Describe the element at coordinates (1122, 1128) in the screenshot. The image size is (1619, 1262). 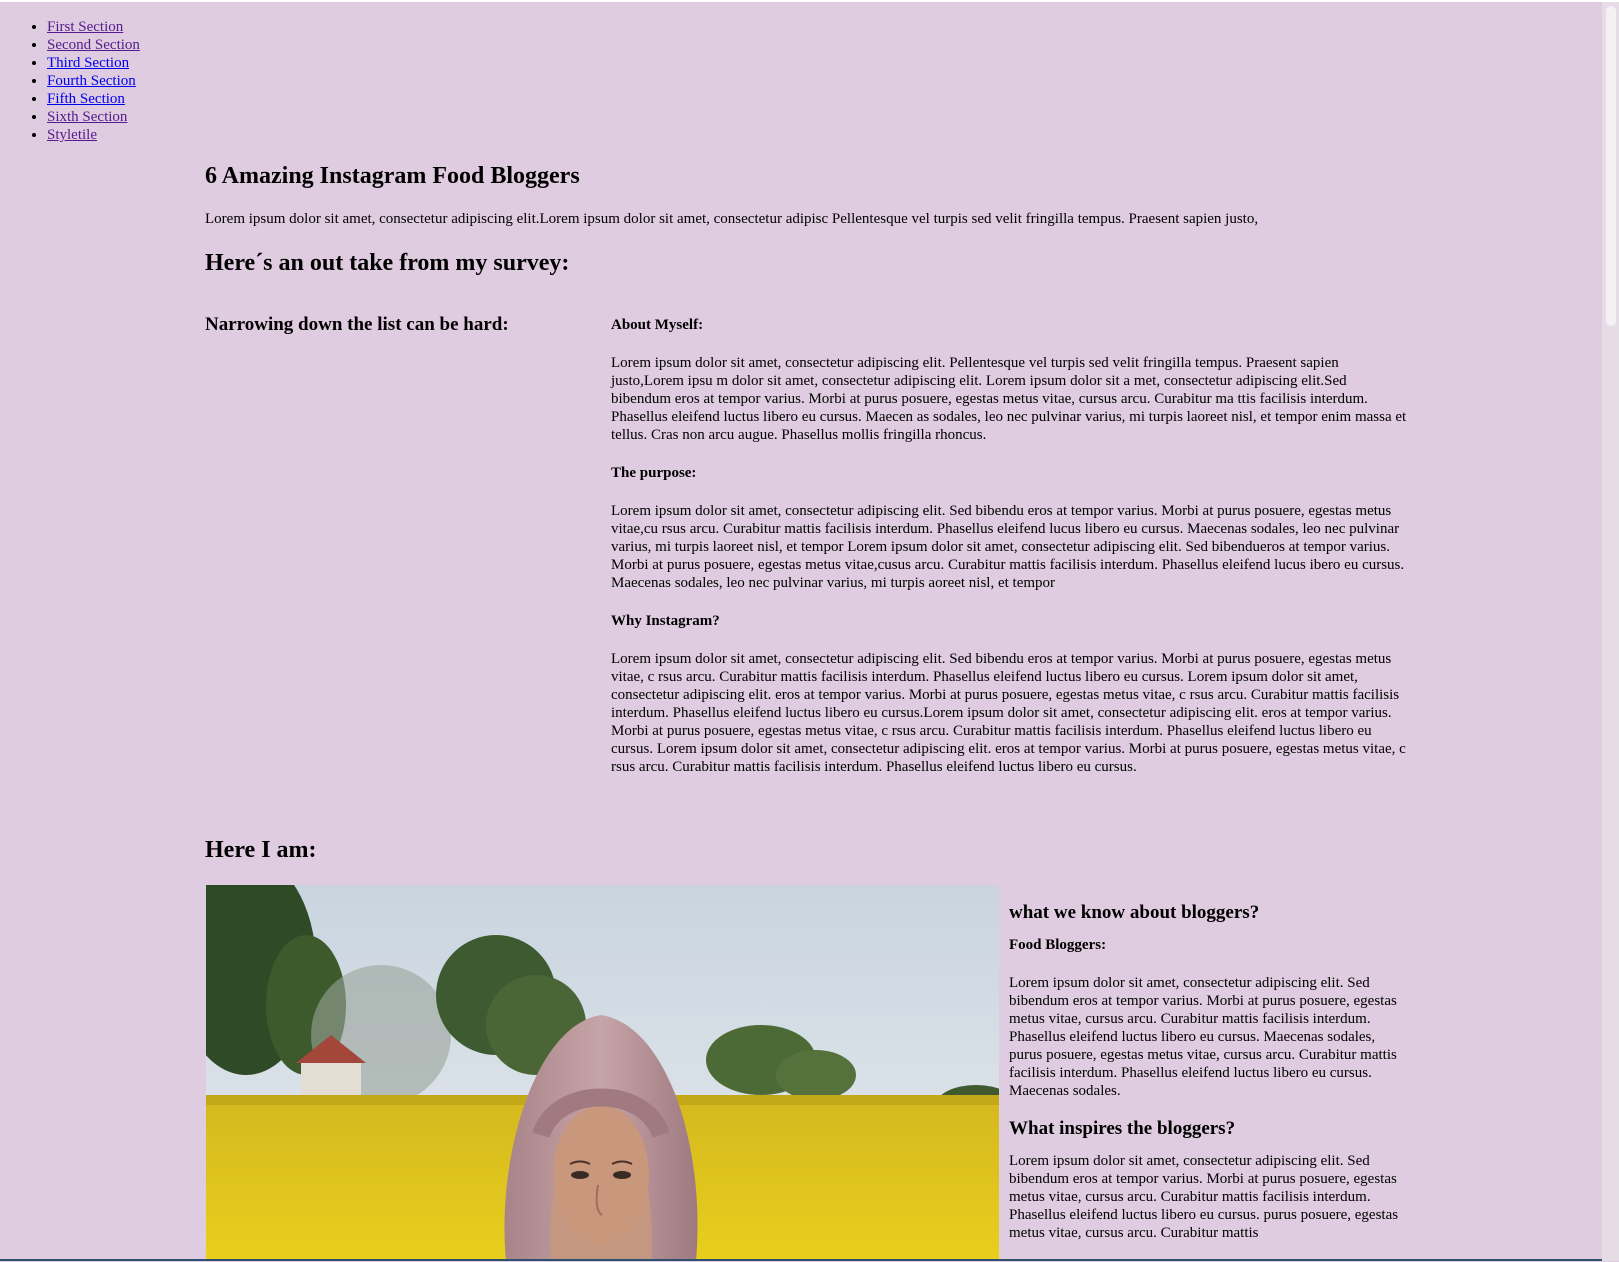
I see `what-inspires-heading: What inspires the bloggers?` at that location.